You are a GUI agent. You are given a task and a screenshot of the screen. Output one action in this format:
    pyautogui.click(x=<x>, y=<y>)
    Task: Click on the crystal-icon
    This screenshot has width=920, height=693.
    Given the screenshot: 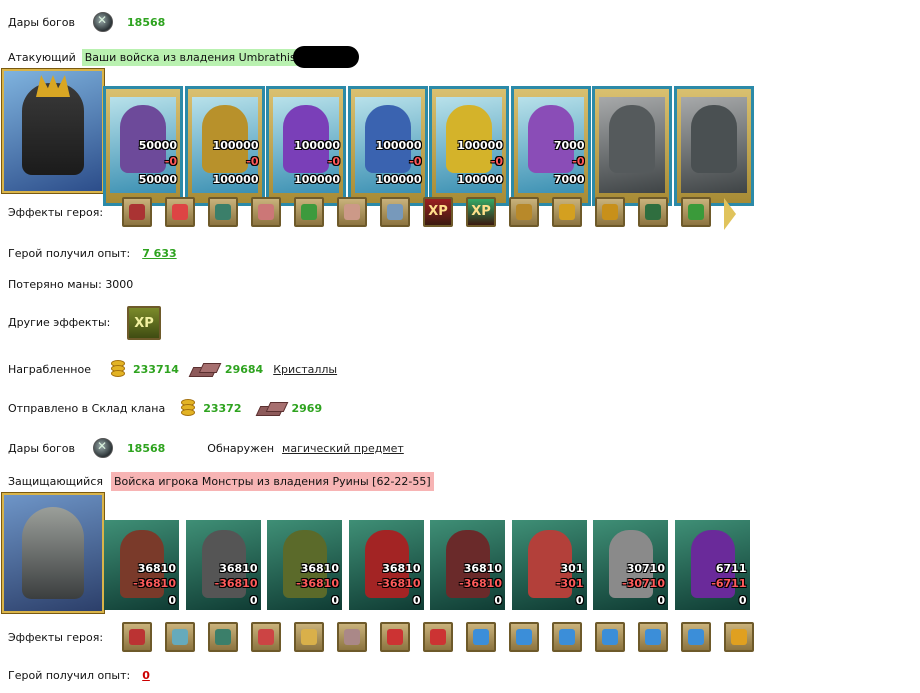 What is the action you would take?
    pyautogui.click(x=205, y=369)
    